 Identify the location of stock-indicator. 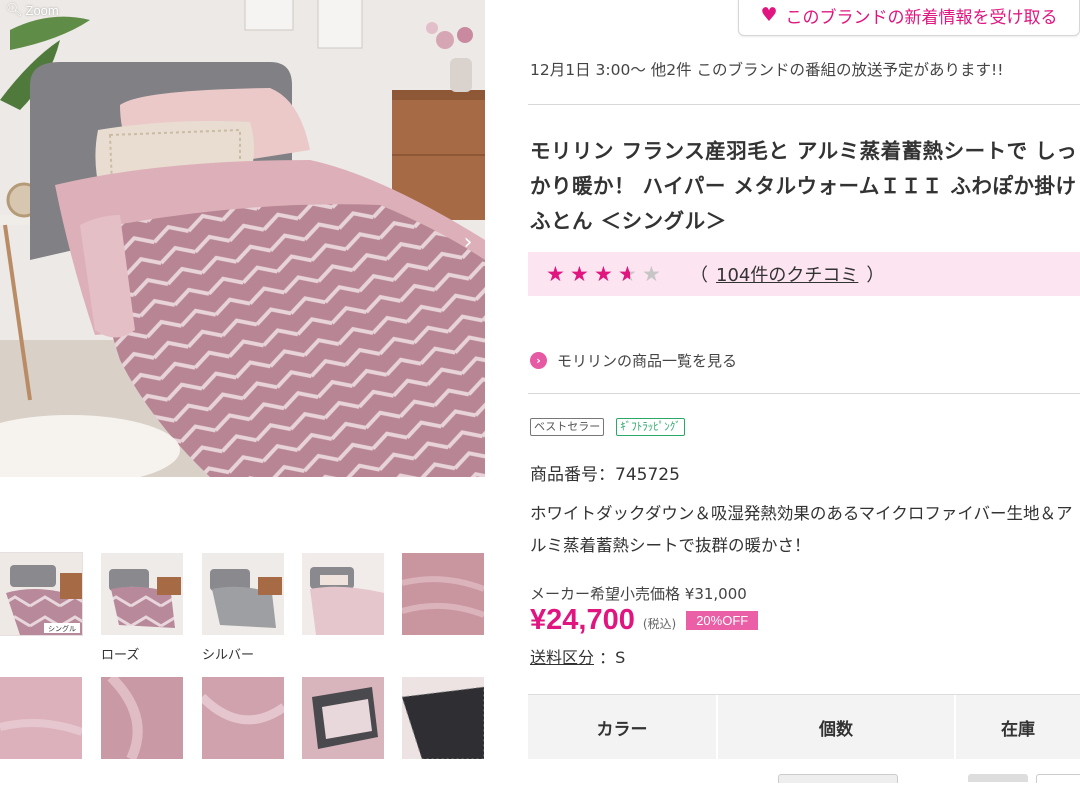
(998, 778).